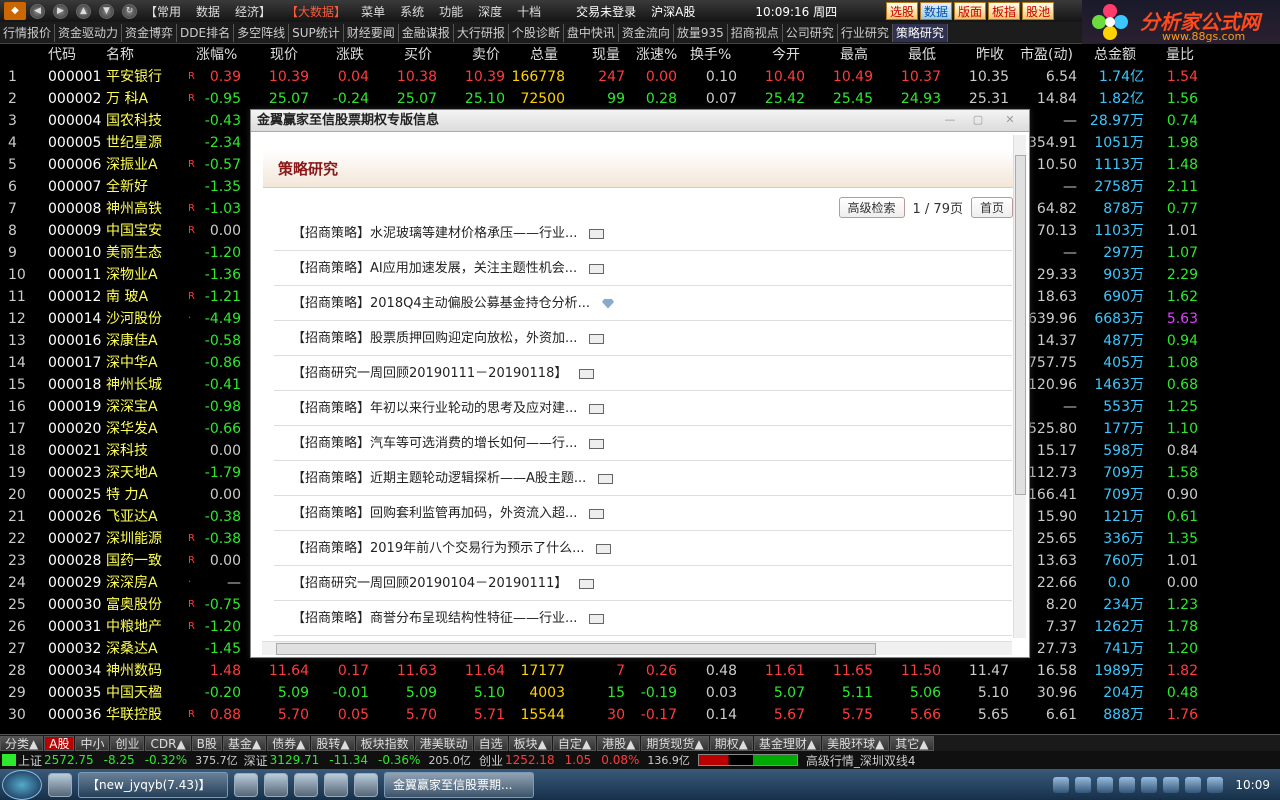 The width and height of the screenshot is (1280, 800). I want to click on tab-6: 财经要闻, so click(371, 32).